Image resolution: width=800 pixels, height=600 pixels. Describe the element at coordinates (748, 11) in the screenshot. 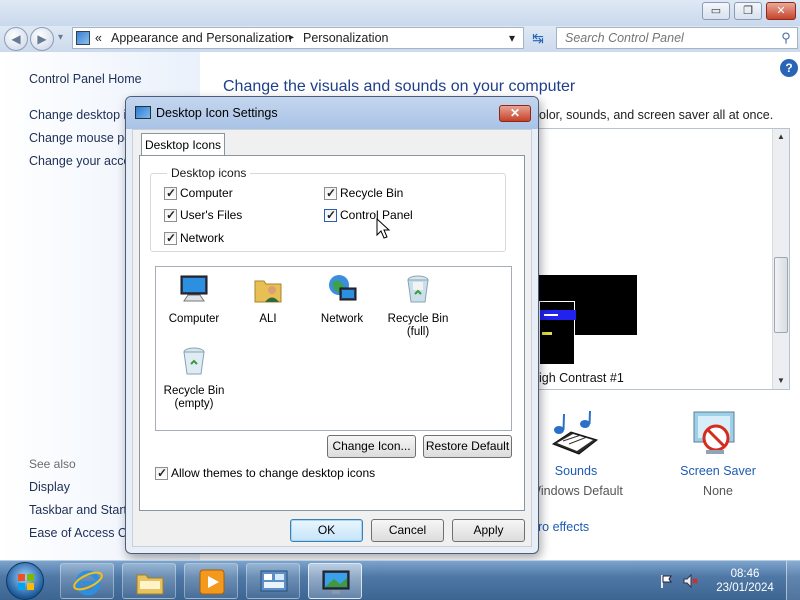

I see `maximize-button: ❐` at that location.